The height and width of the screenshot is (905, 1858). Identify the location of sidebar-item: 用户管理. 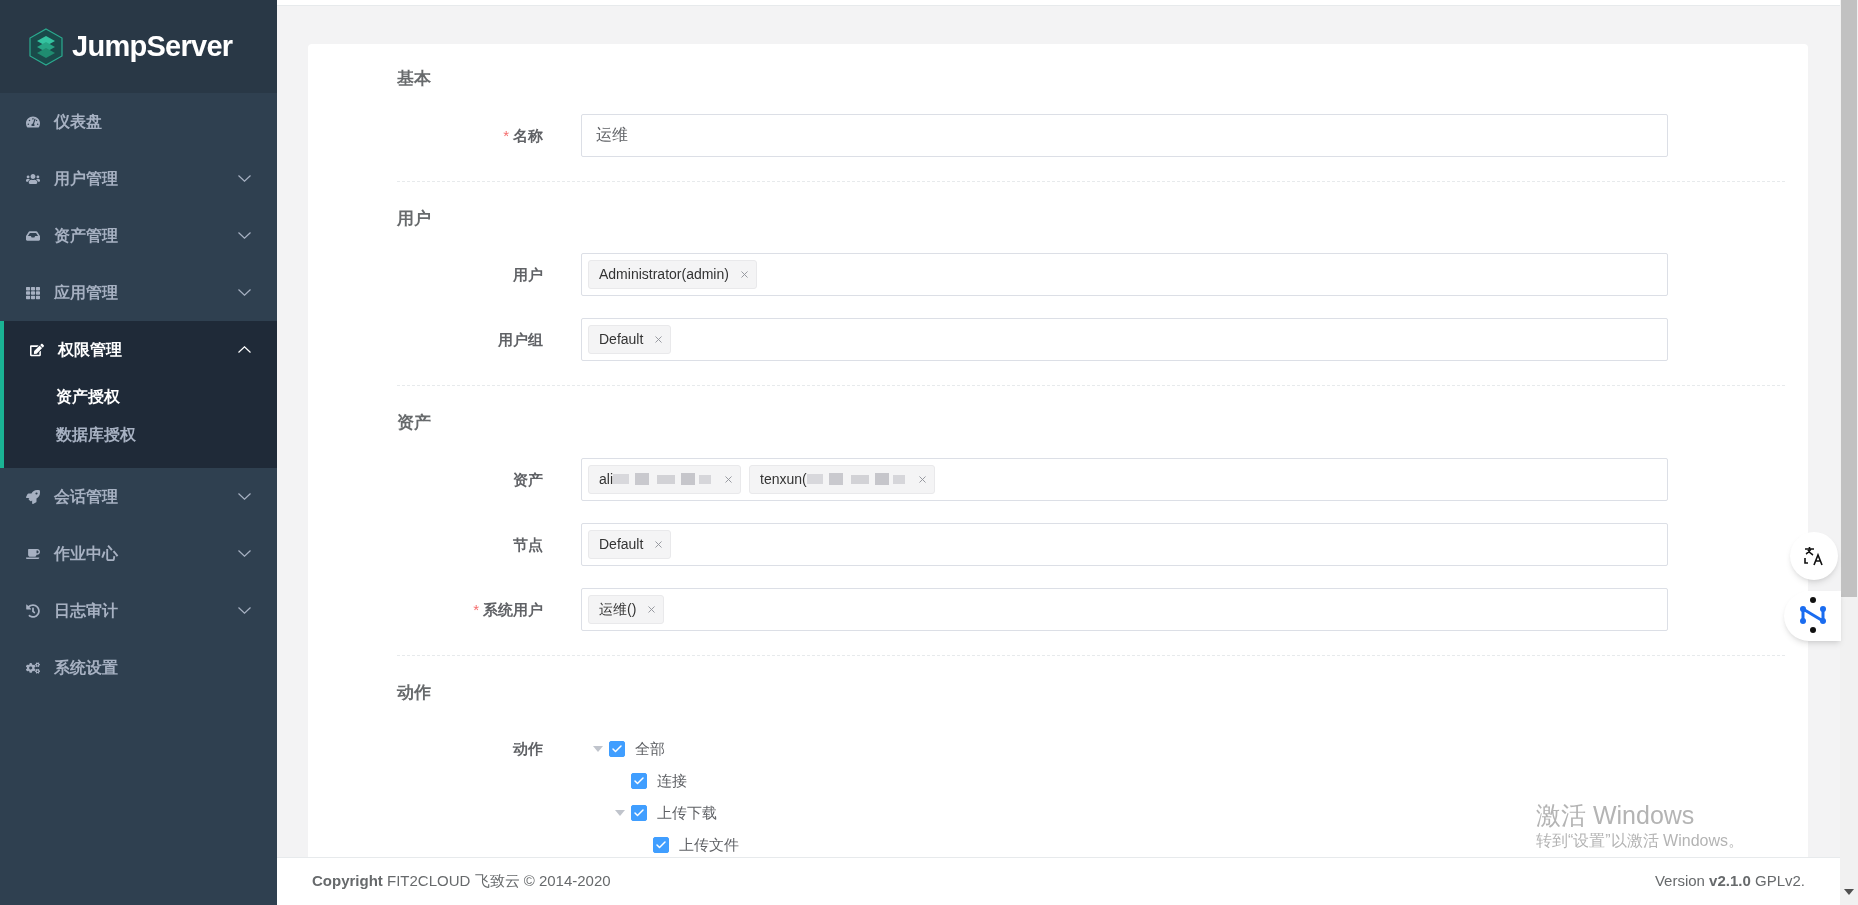
(138, 178).